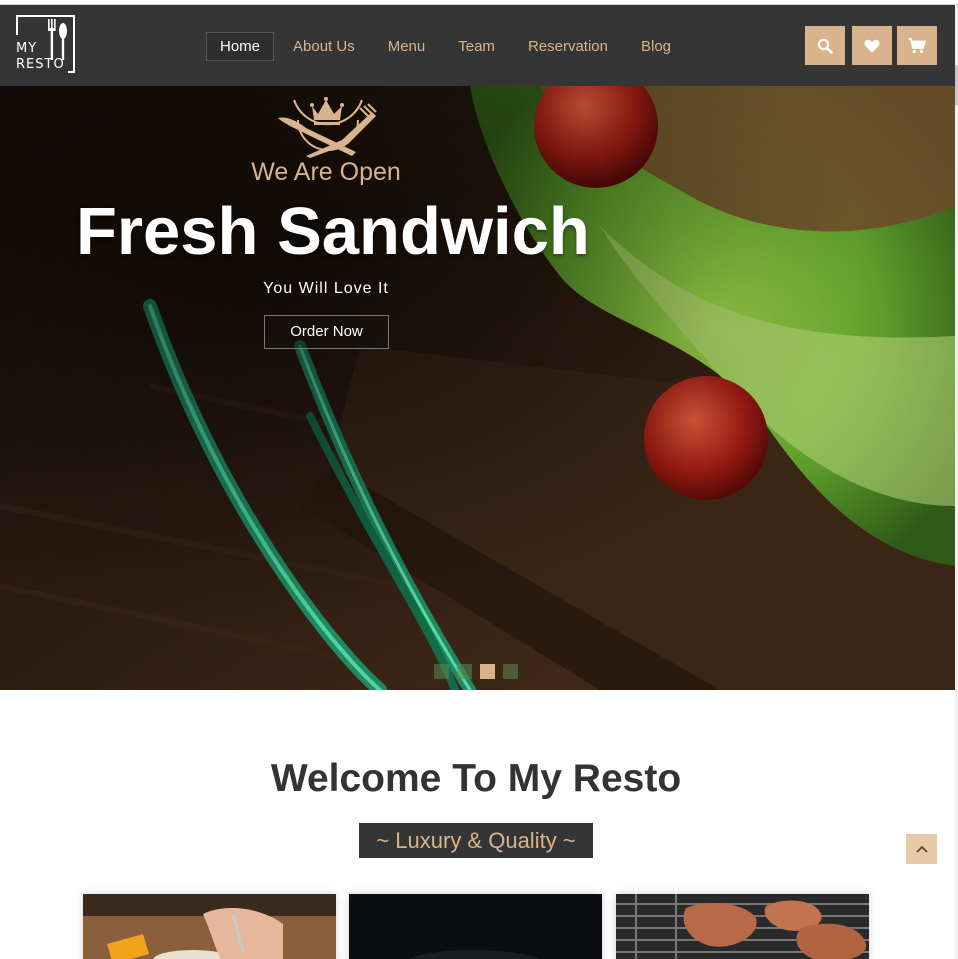  What do you see at coordinates (40, 64) in the screenshot?
I see `logo-text-resto: RESTO` at bounding box center [40, 64].